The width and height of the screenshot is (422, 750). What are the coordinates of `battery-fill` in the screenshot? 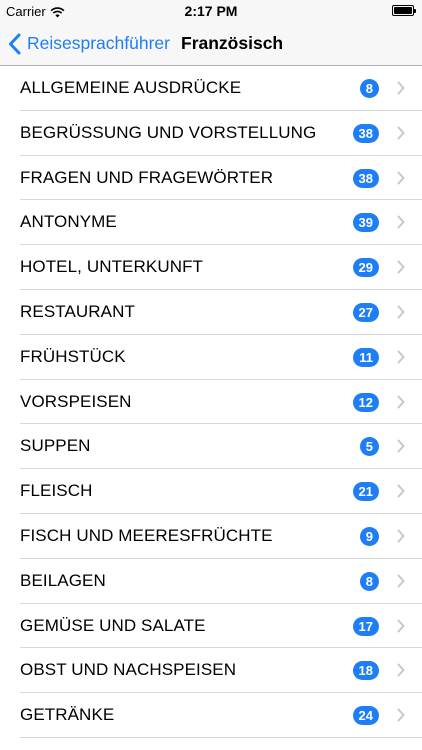 It's located at (403, 10).